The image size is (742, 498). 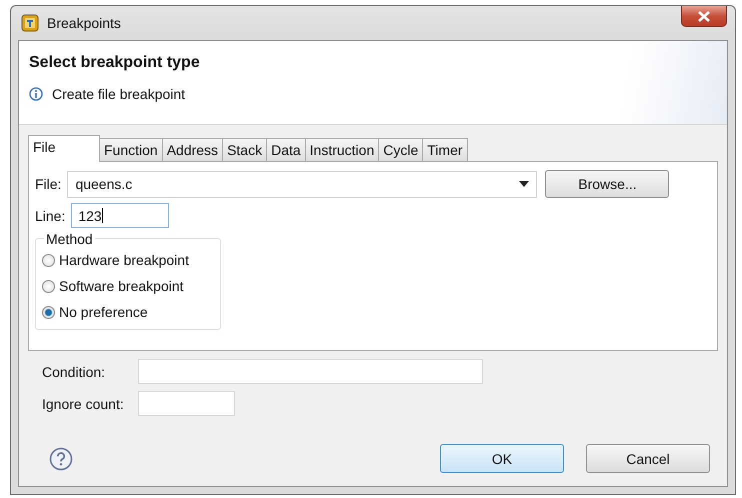 I want to click on help-icon, so click(x=61, y=458).